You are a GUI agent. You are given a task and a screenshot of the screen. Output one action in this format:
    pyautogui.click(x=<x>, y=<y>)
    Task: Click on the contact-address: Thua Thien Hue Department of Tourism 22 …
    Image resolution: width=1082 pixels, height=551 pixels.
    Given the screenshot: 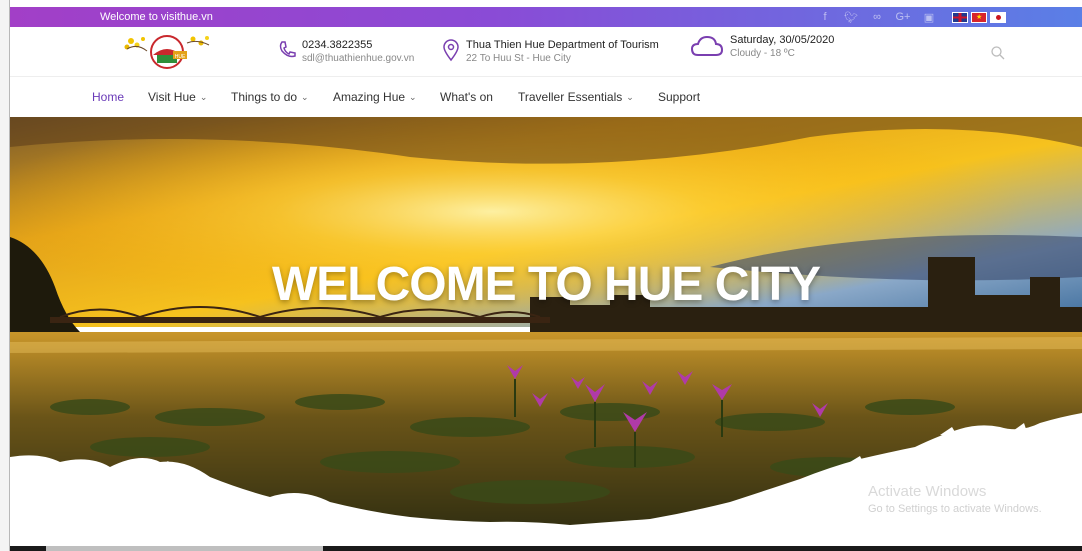 What is the action you would take?
    pyautogui.click(x=549, y=52)
    